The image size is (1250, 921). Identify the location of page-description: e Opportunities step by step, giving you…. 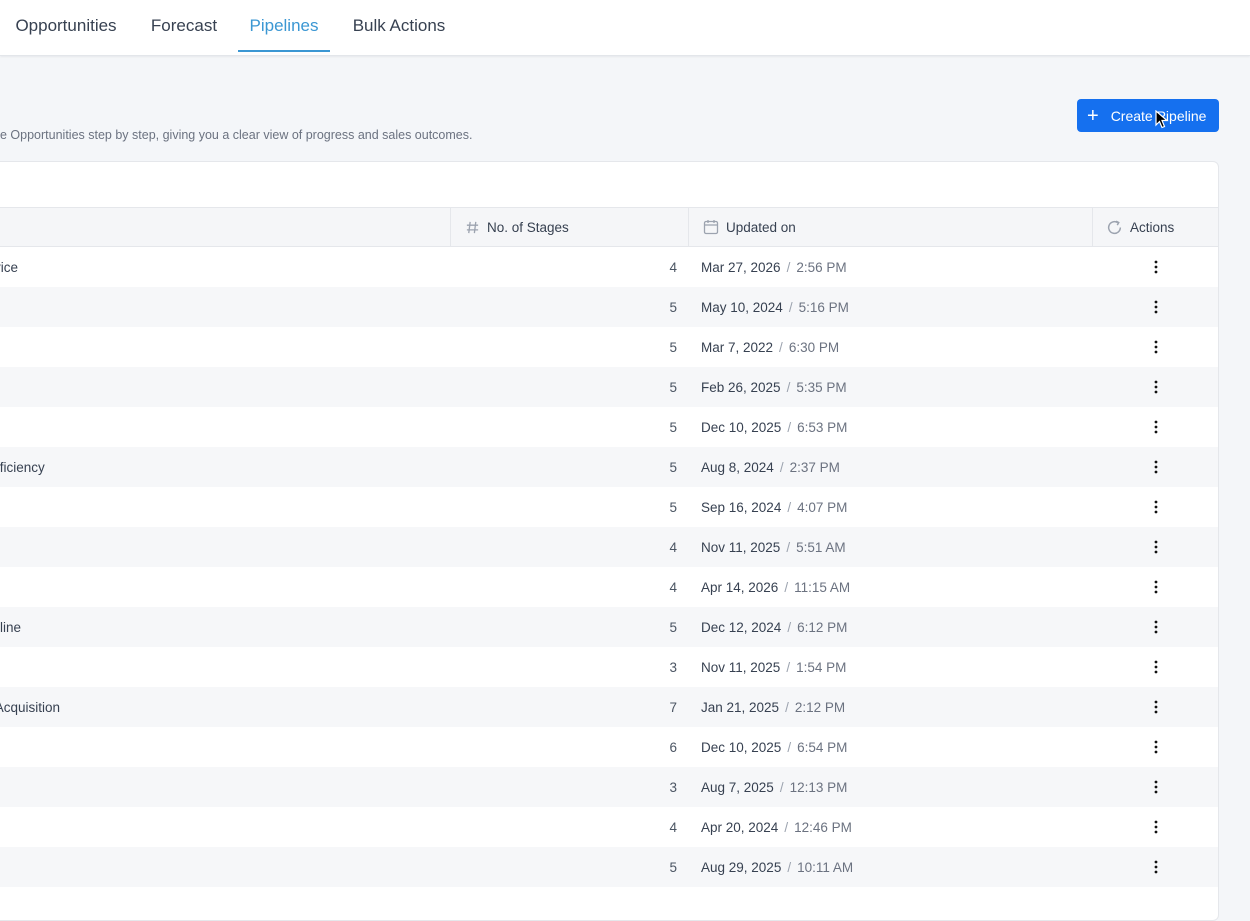
(236, 135).